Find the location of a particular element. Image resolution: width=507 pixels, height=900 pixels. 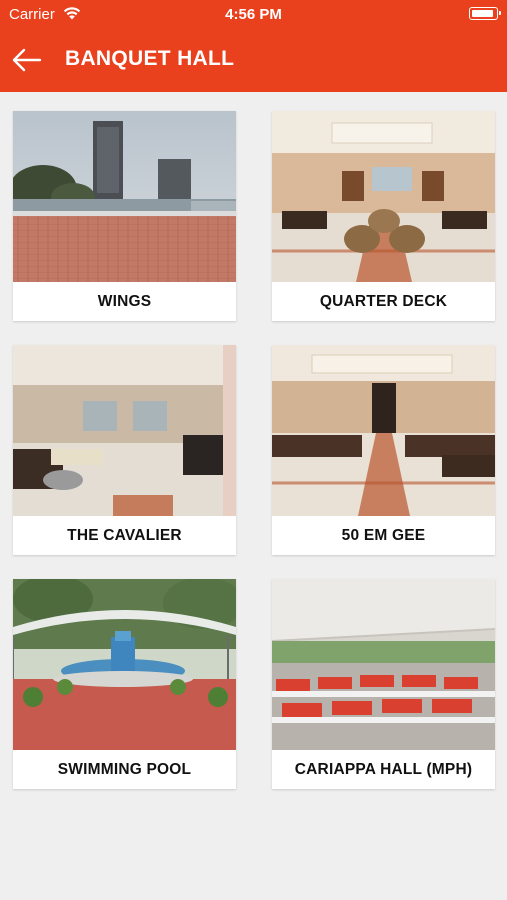

page-title: BANQUET HALL is located at coordinates (150, 58).